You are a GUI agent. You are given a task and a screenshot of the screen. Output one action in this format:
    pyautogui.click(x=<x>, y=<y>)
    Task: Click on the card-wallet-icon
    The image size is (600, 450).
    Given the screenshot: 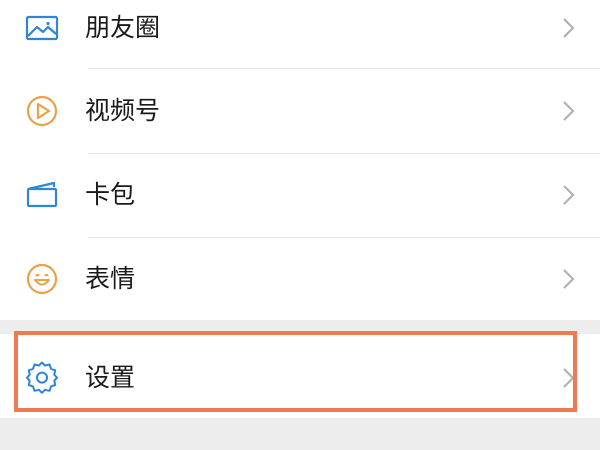 What is the action you would take?
    pyautogui.click(x=42, y=195)
    